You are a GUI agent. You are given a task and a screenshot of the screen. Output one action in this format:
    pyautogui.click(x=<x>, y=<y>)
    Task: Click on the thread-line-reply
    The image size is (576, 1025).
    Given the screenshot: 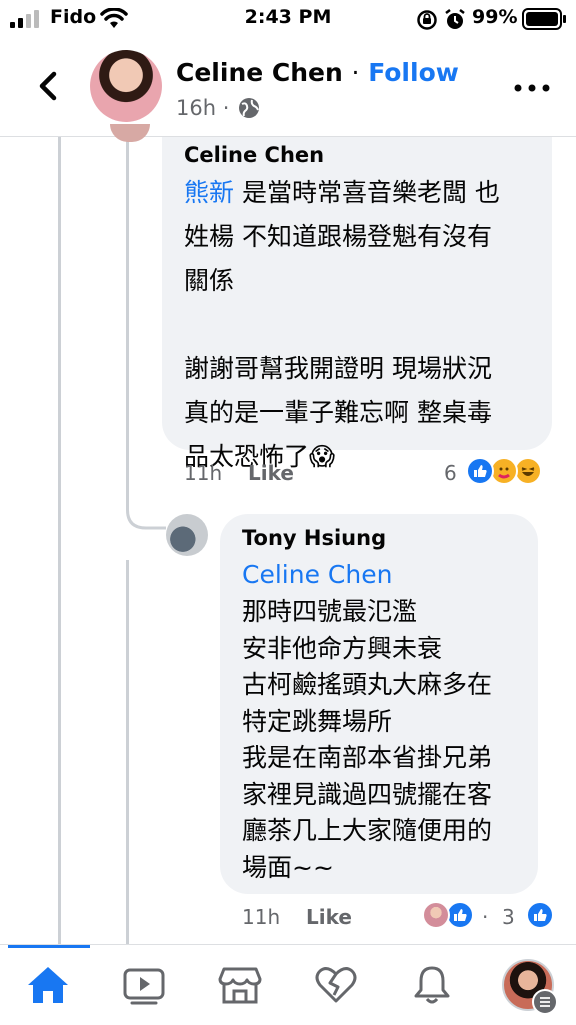 What is the action you would take?
    pyautogui.click(x=127, y=752)
    